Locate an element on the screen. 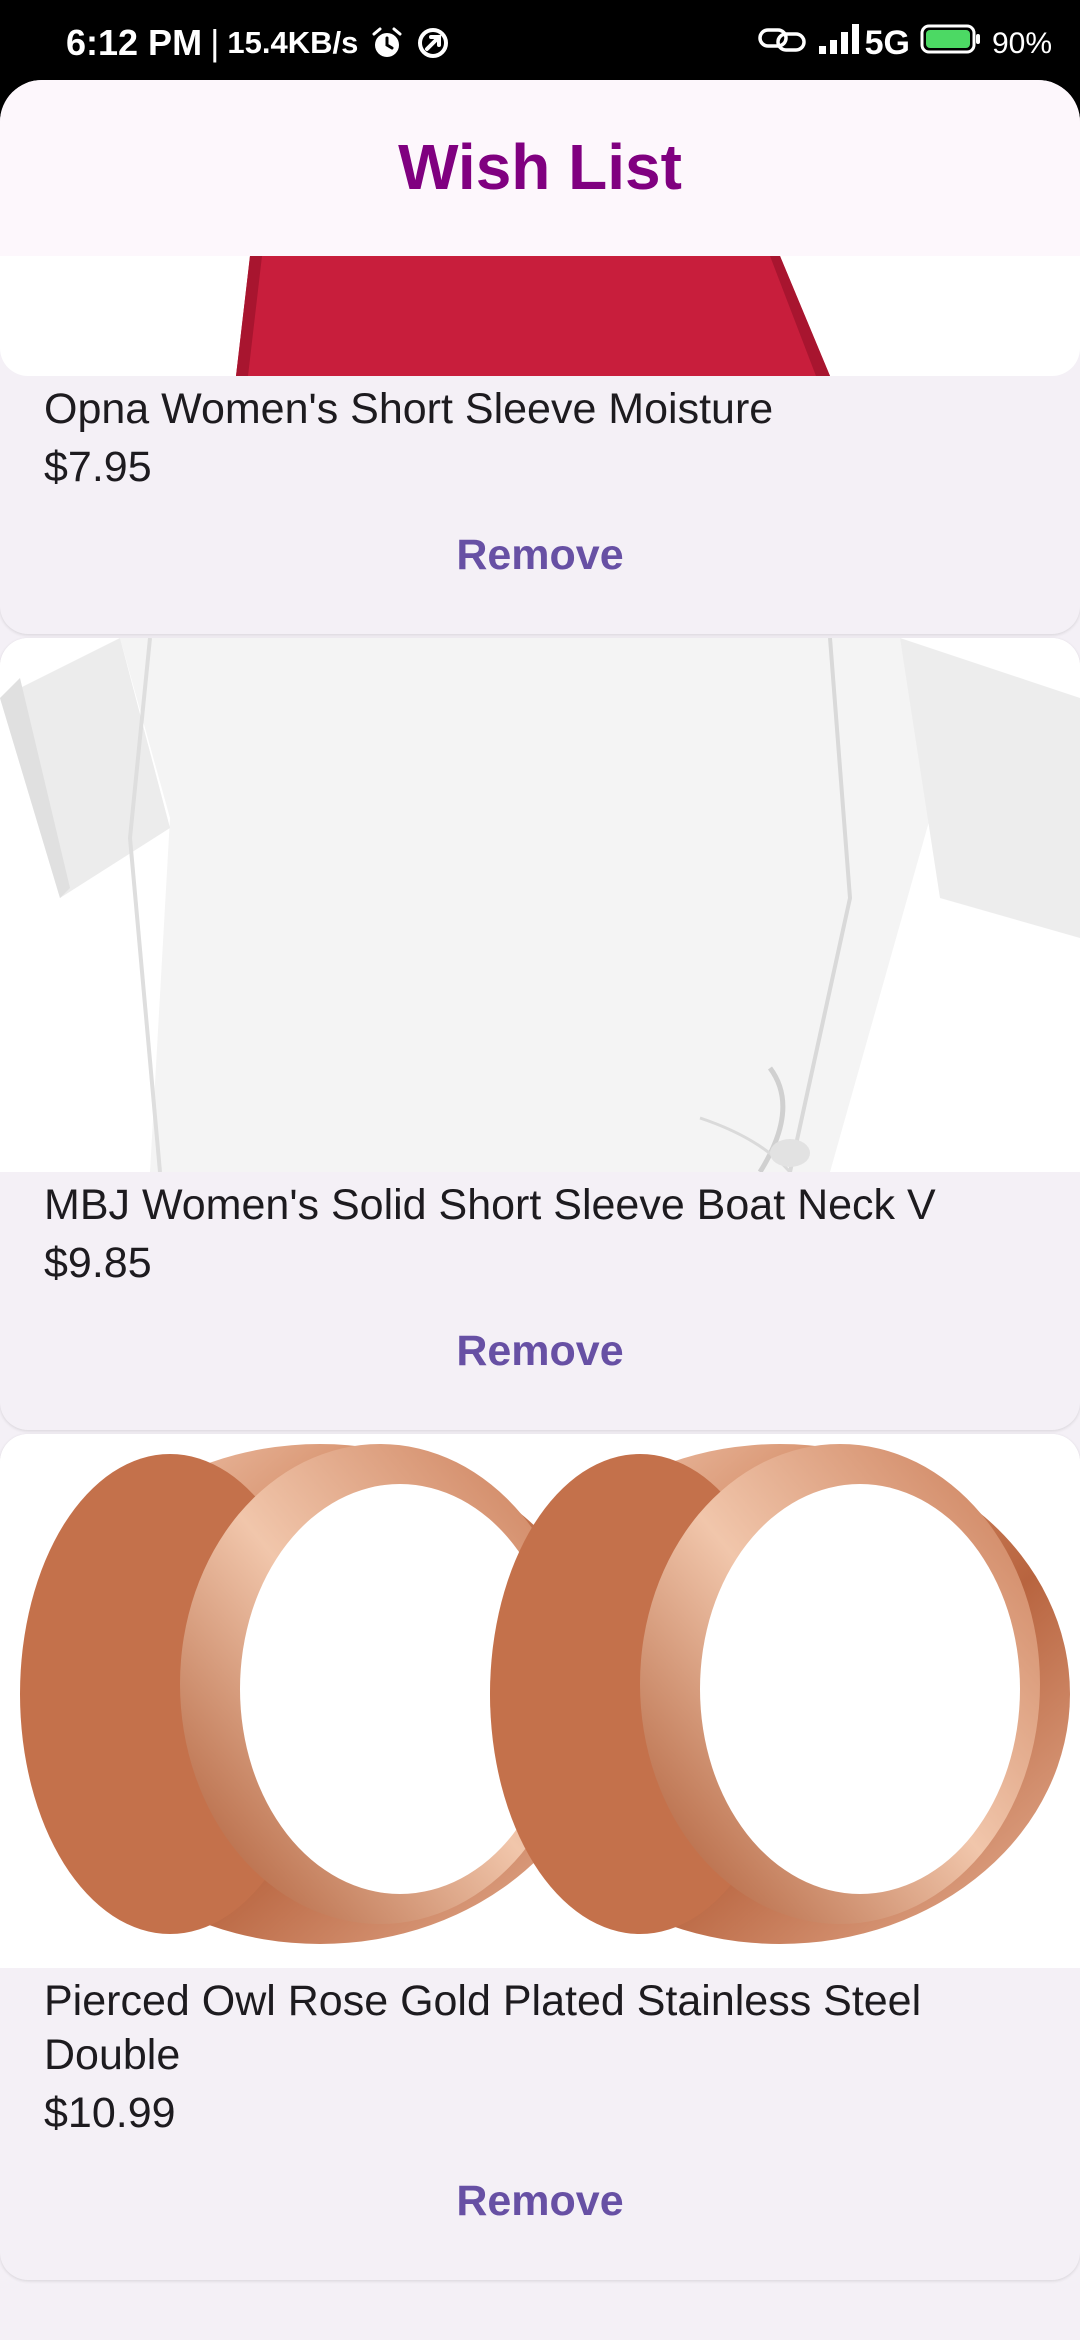 Image resolution: width=1080 pixels, height=2340 pixels. item-price: $10.99 is located at coordinates (110, 2113).